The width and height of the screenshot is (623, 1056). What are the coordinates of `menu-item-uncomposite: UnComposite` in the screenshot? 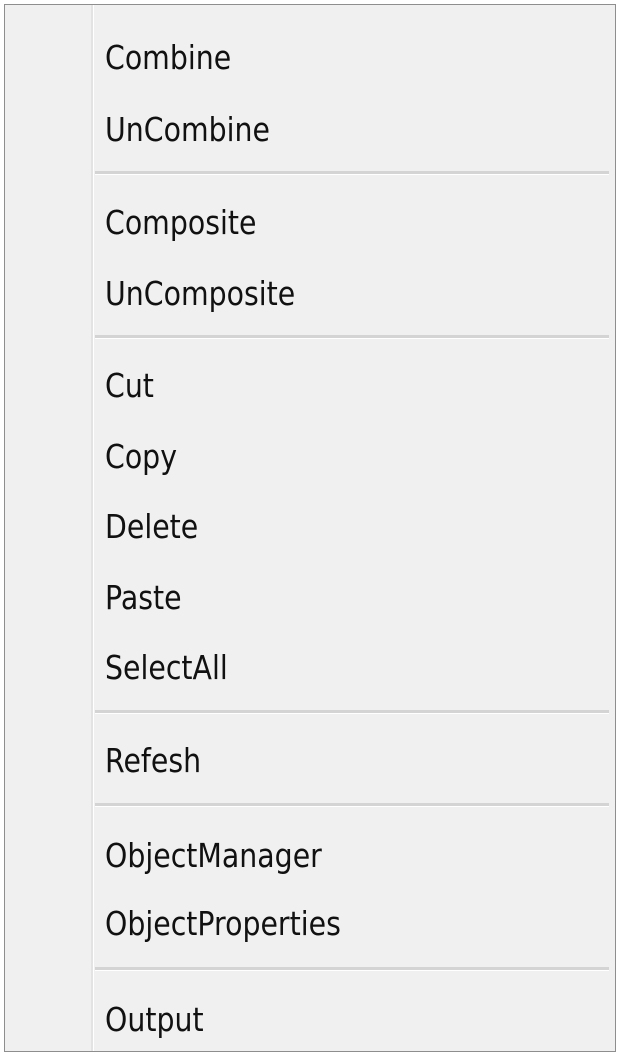 It's located at (320, 293).